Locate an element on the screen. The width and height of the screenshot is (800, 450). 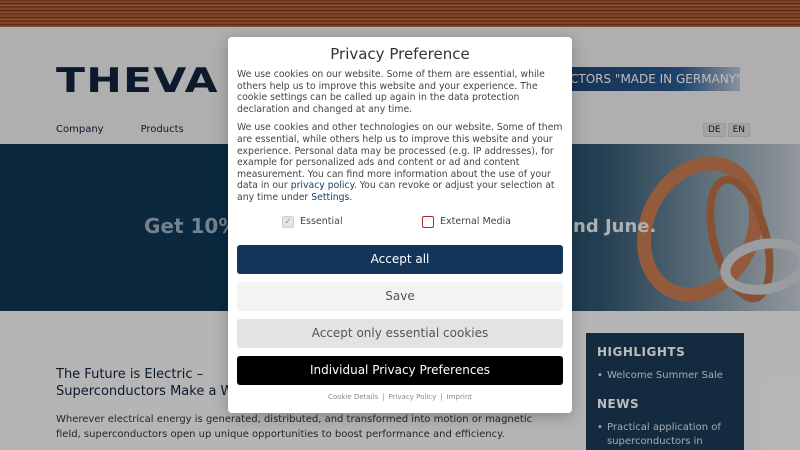
paragraph-text: . is located at coordinates (351, 197).